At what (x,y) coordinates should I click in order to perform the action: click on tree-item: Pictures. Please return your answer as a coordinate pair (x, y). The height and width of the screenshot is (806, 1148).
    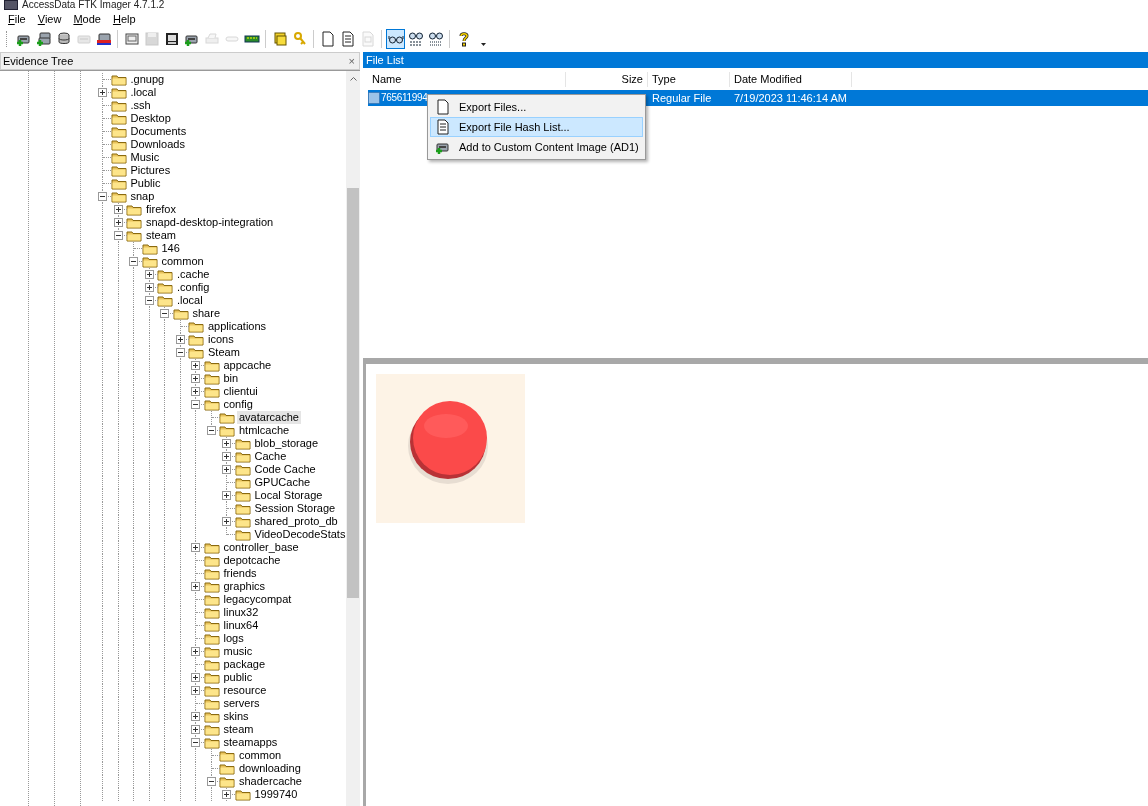
    Looking at the image, I should click on (150, 170).